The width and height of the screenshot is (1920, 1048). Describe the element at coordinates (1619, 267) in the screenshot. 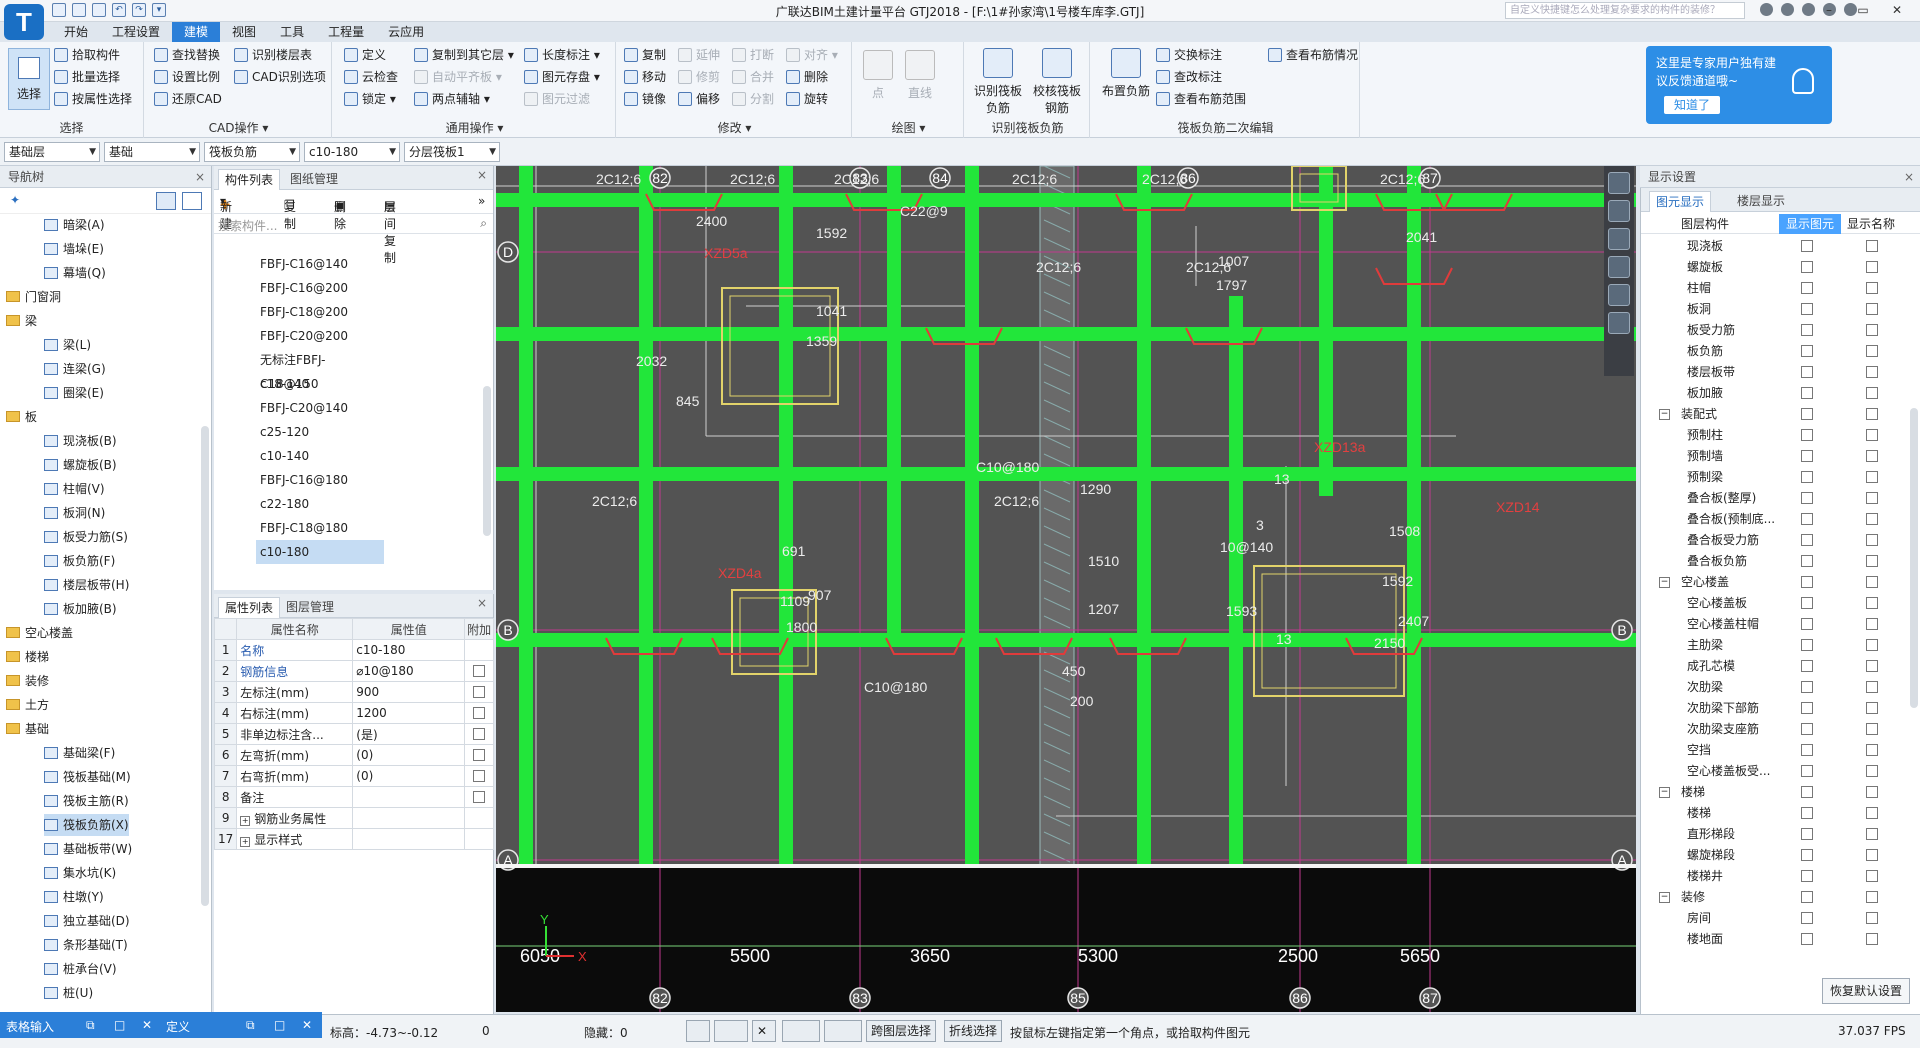

I see `view-box-icon` at that location.